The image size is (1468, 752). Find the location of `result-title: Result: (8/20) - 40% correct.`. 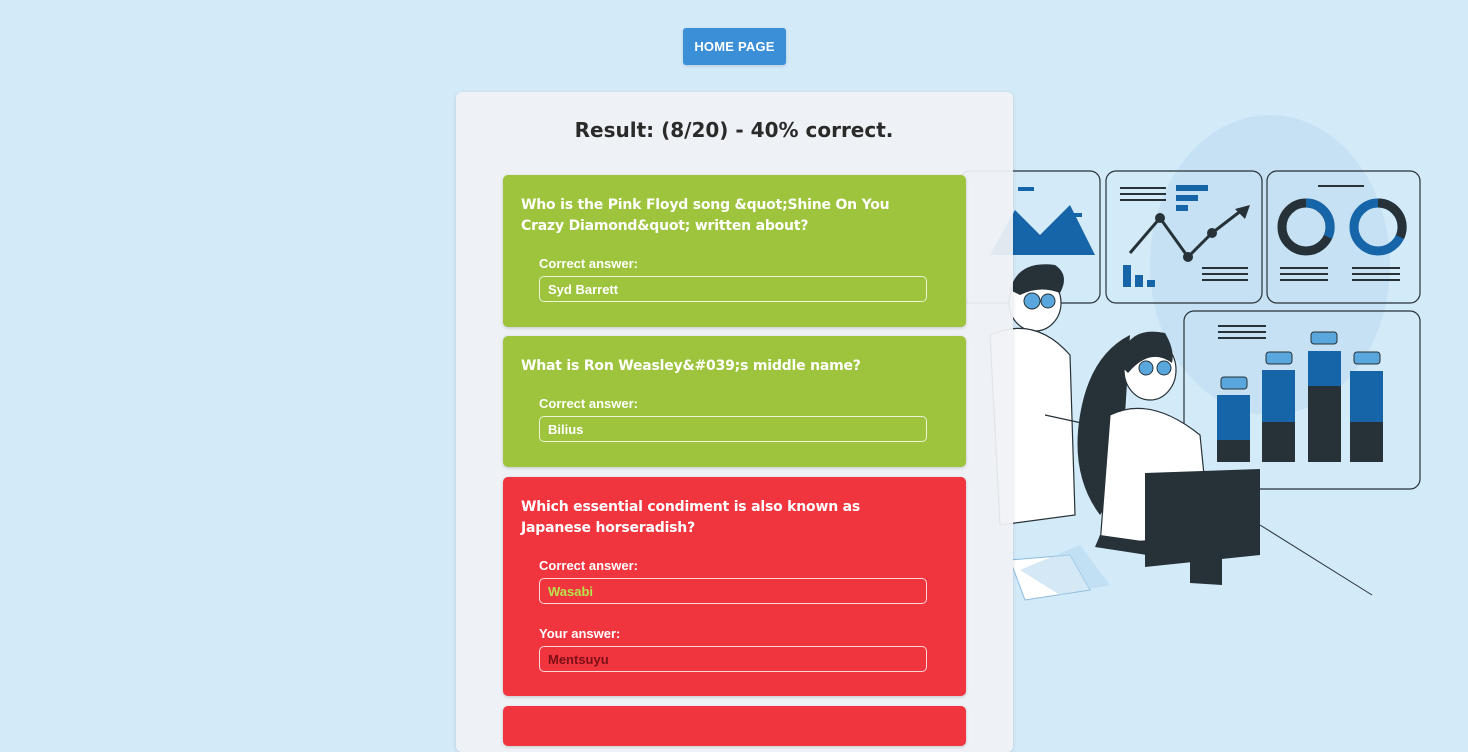

result-title: Result: (8/20) - 40% correct. is located at coordinates (734, 130).